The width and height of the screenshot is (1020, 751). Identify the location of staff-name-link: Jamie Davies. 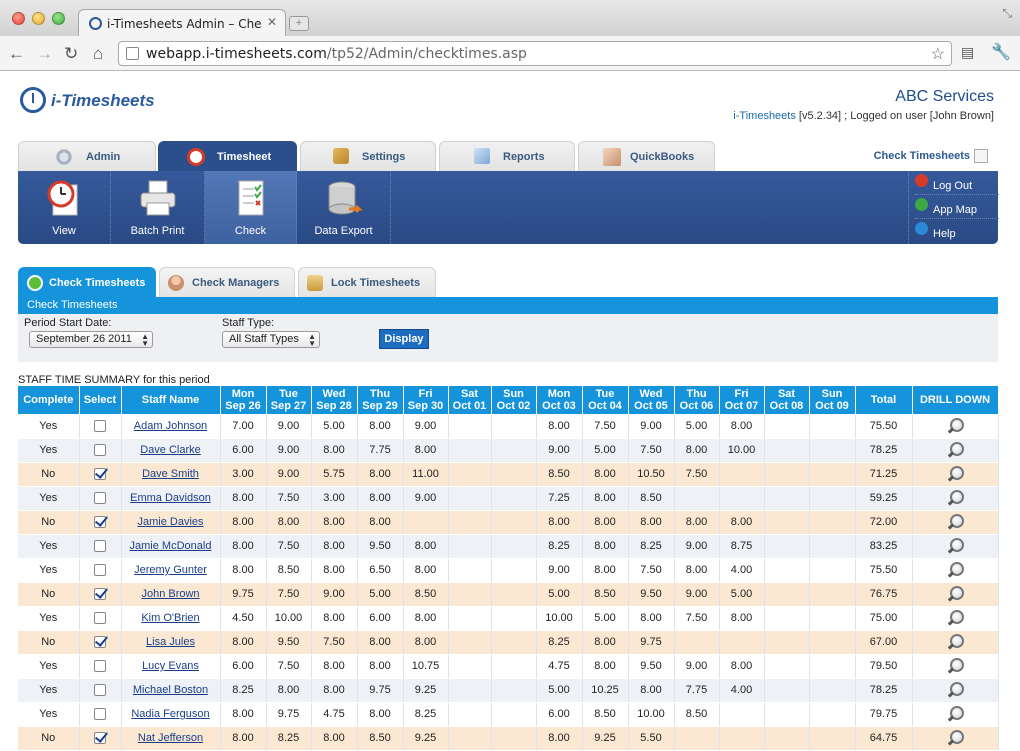
(170, 522).